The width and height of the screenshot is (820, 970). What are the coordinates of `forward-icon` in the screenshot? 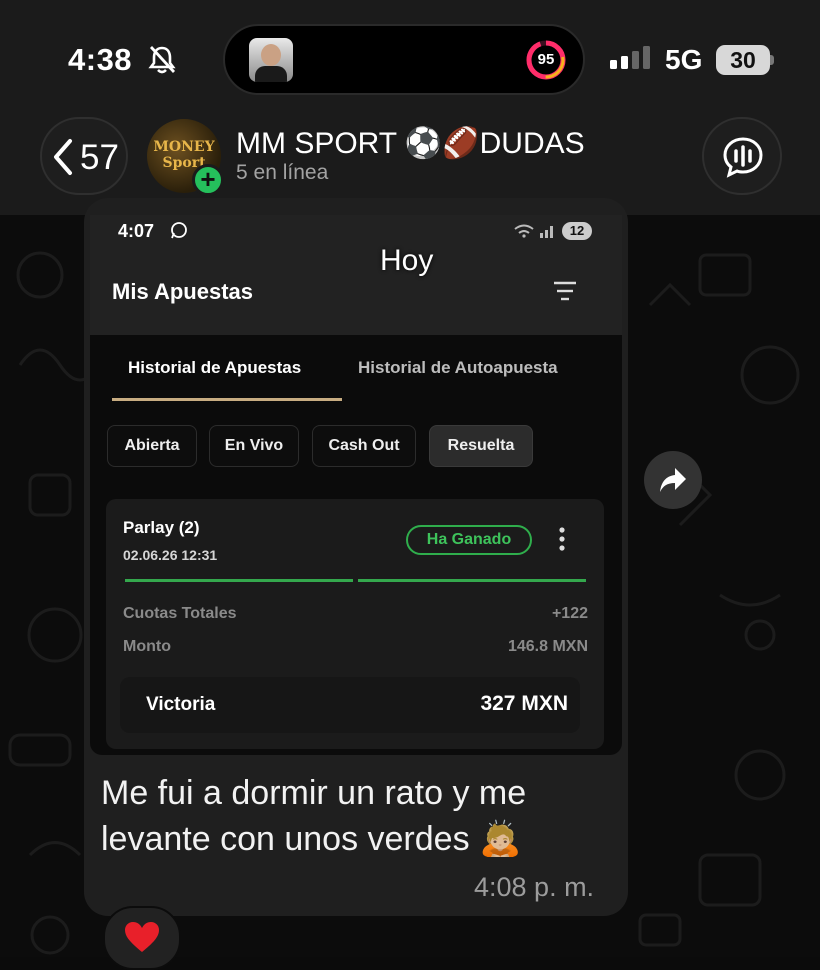 It's located at (673, 480).